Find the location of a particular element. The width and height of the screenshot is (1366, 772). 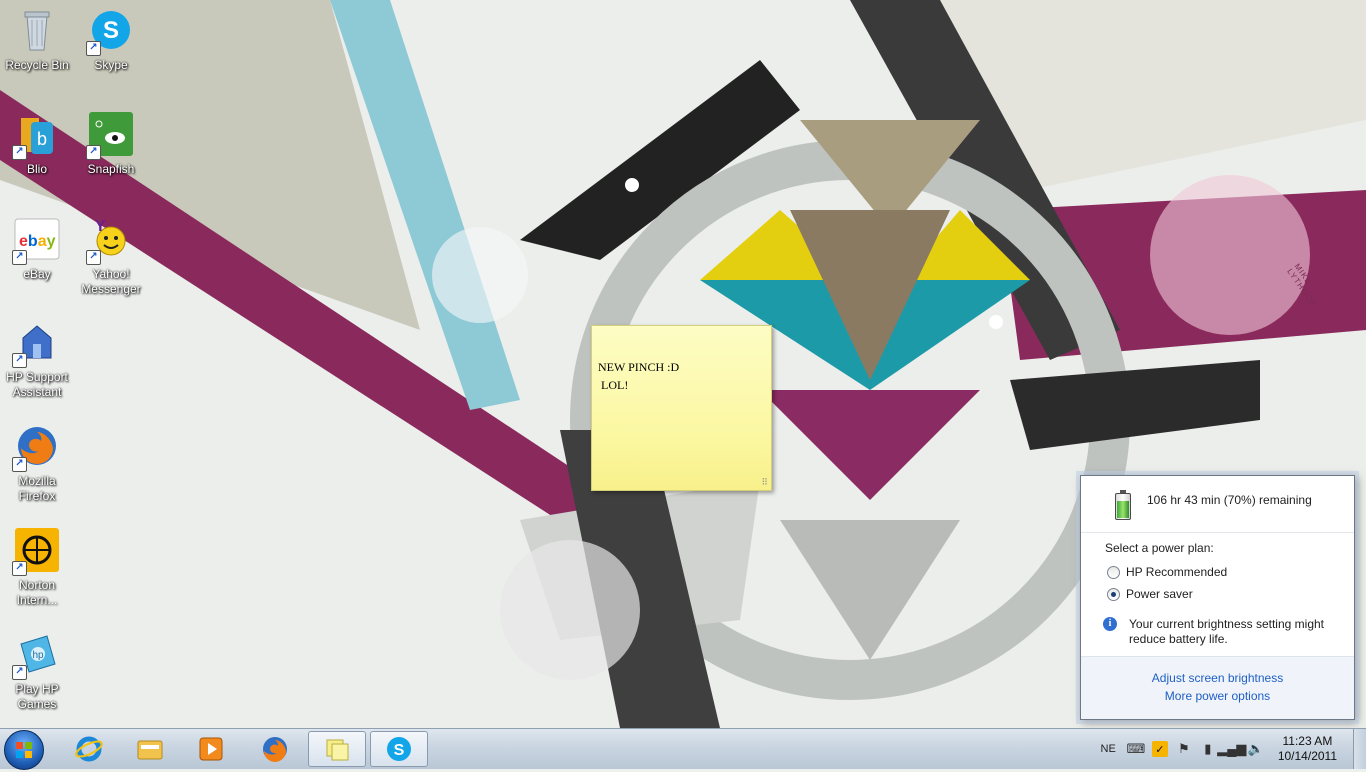

taskbar-sticky-notes is located at coordinates (337, 749).